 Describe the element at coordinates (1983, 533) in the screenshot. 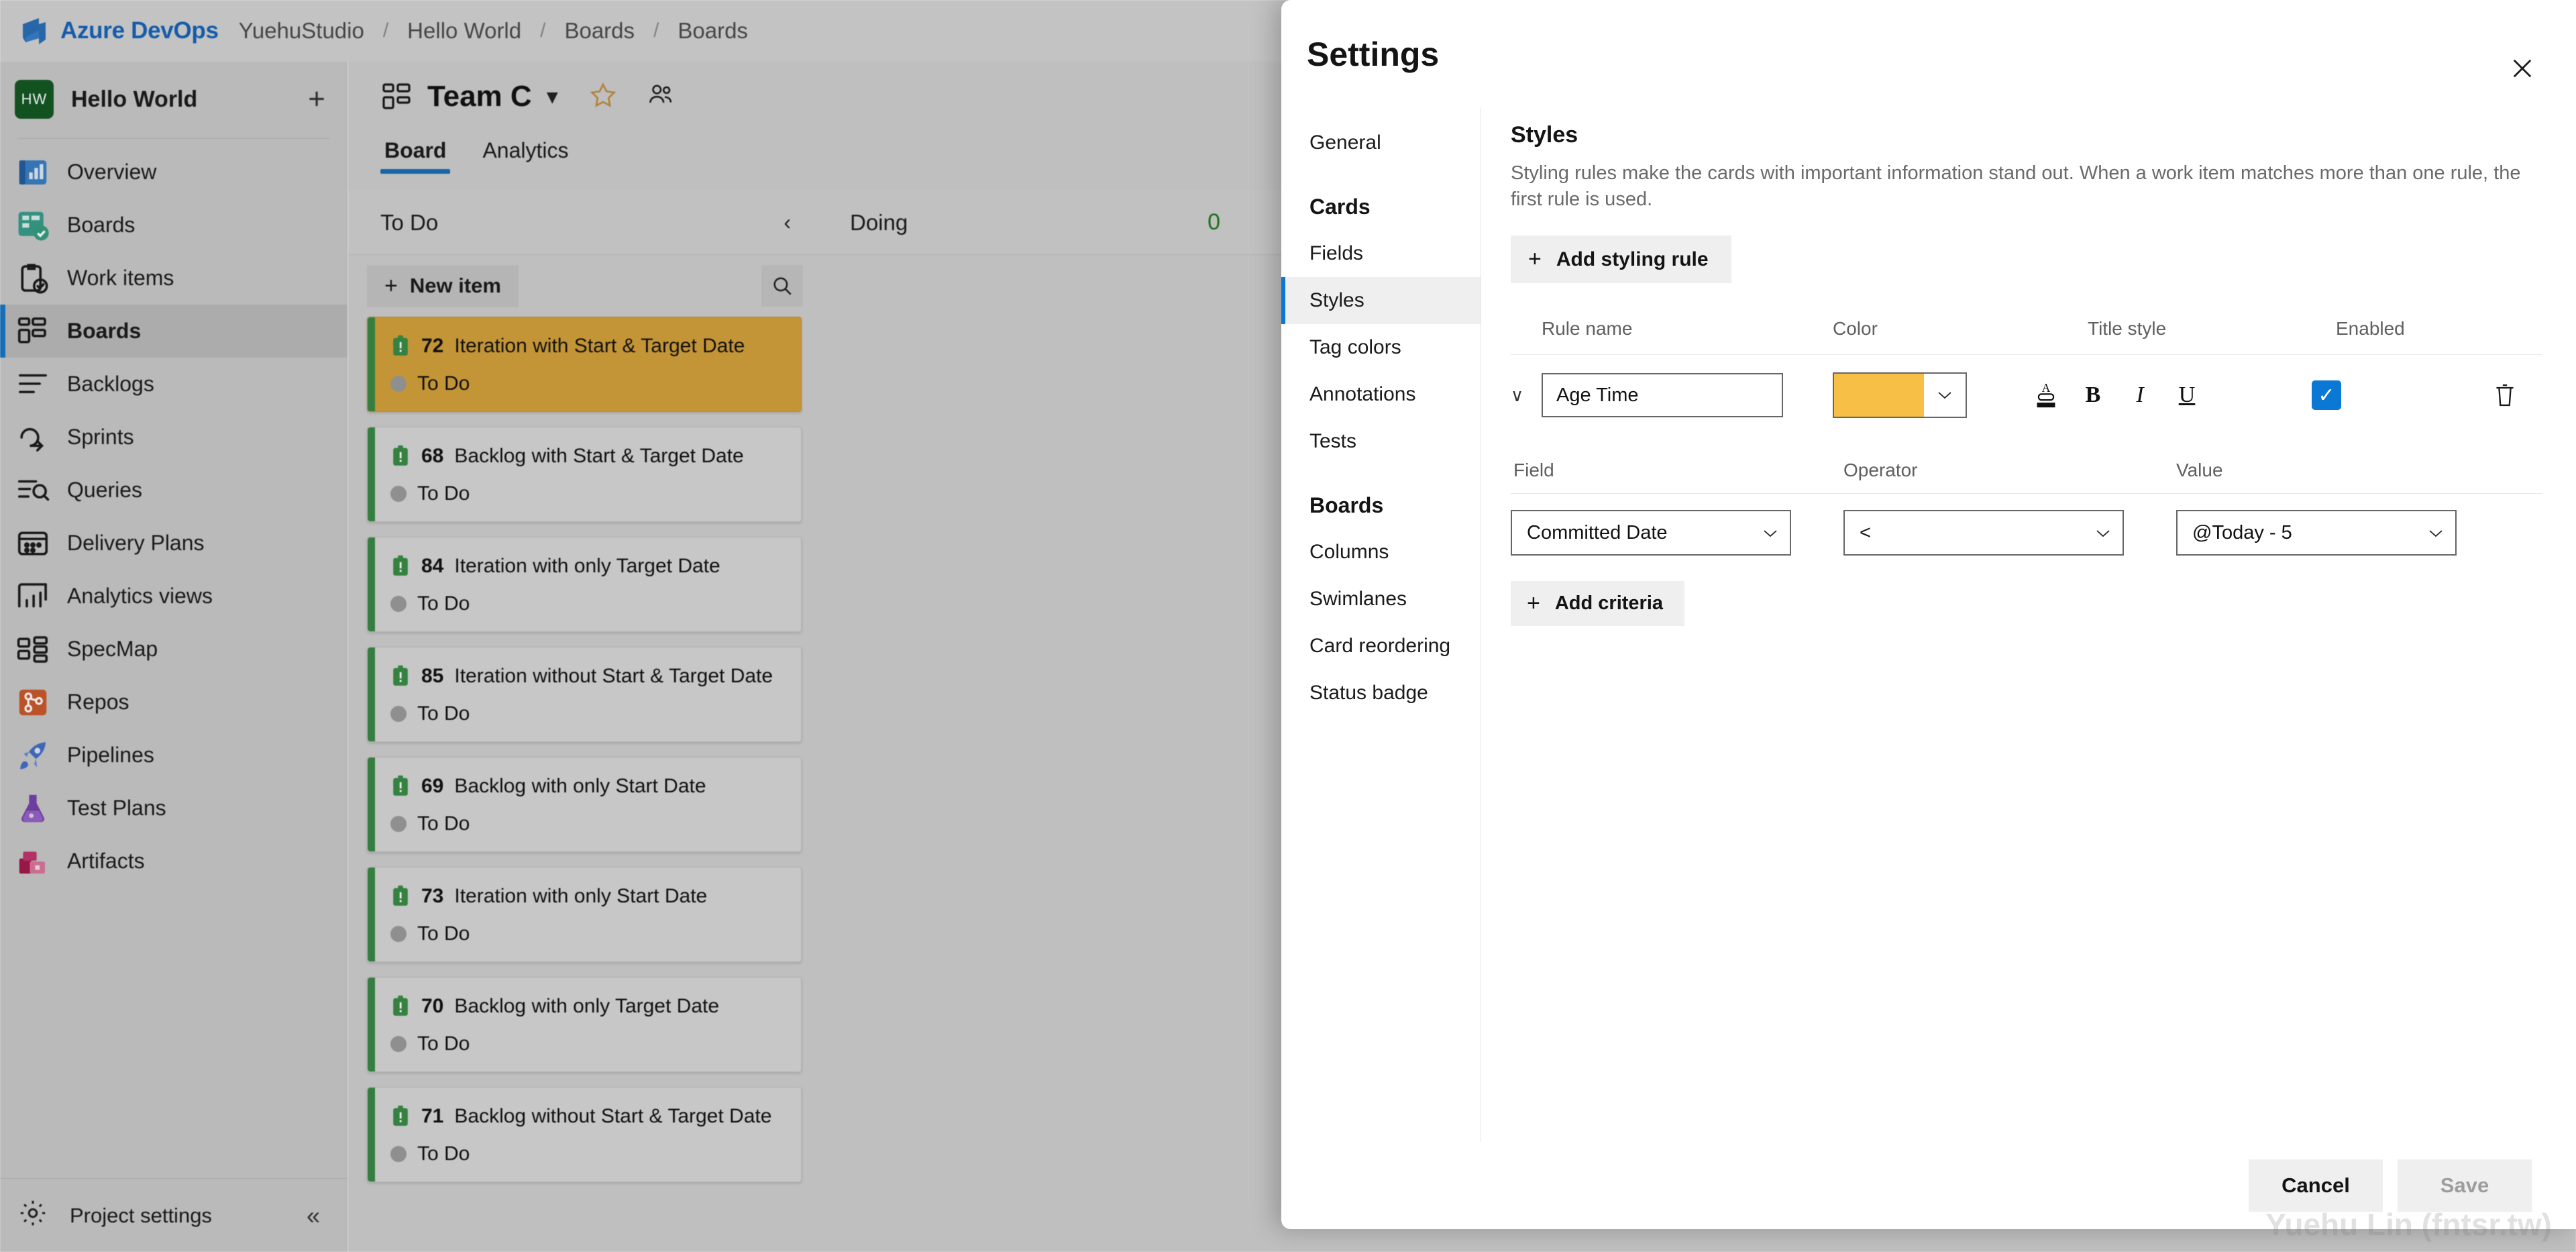

I see `operator-dropdown: <` at that location.